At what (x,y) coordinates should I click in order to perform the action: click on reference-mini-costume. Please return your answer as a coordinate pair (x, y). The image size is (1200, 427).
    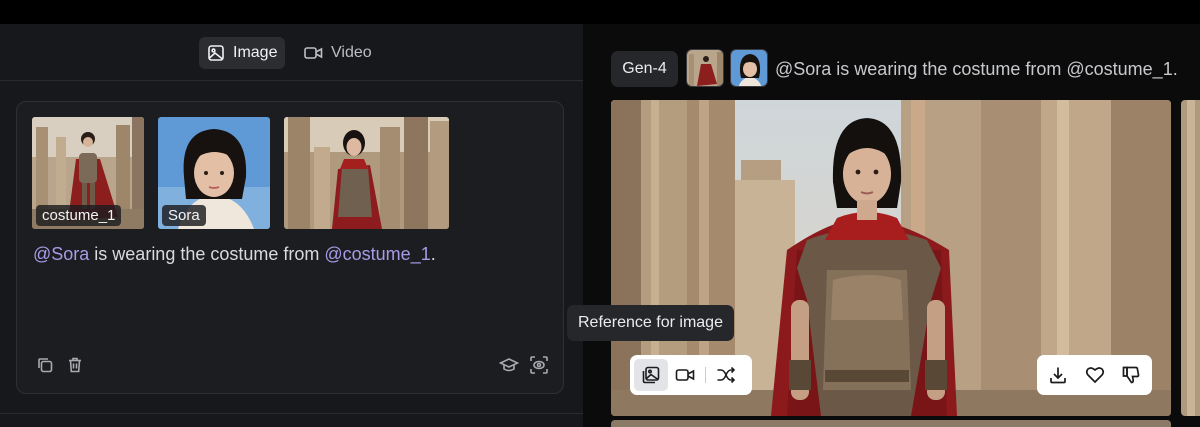
    Looking at the image, I should click on (705, 68).